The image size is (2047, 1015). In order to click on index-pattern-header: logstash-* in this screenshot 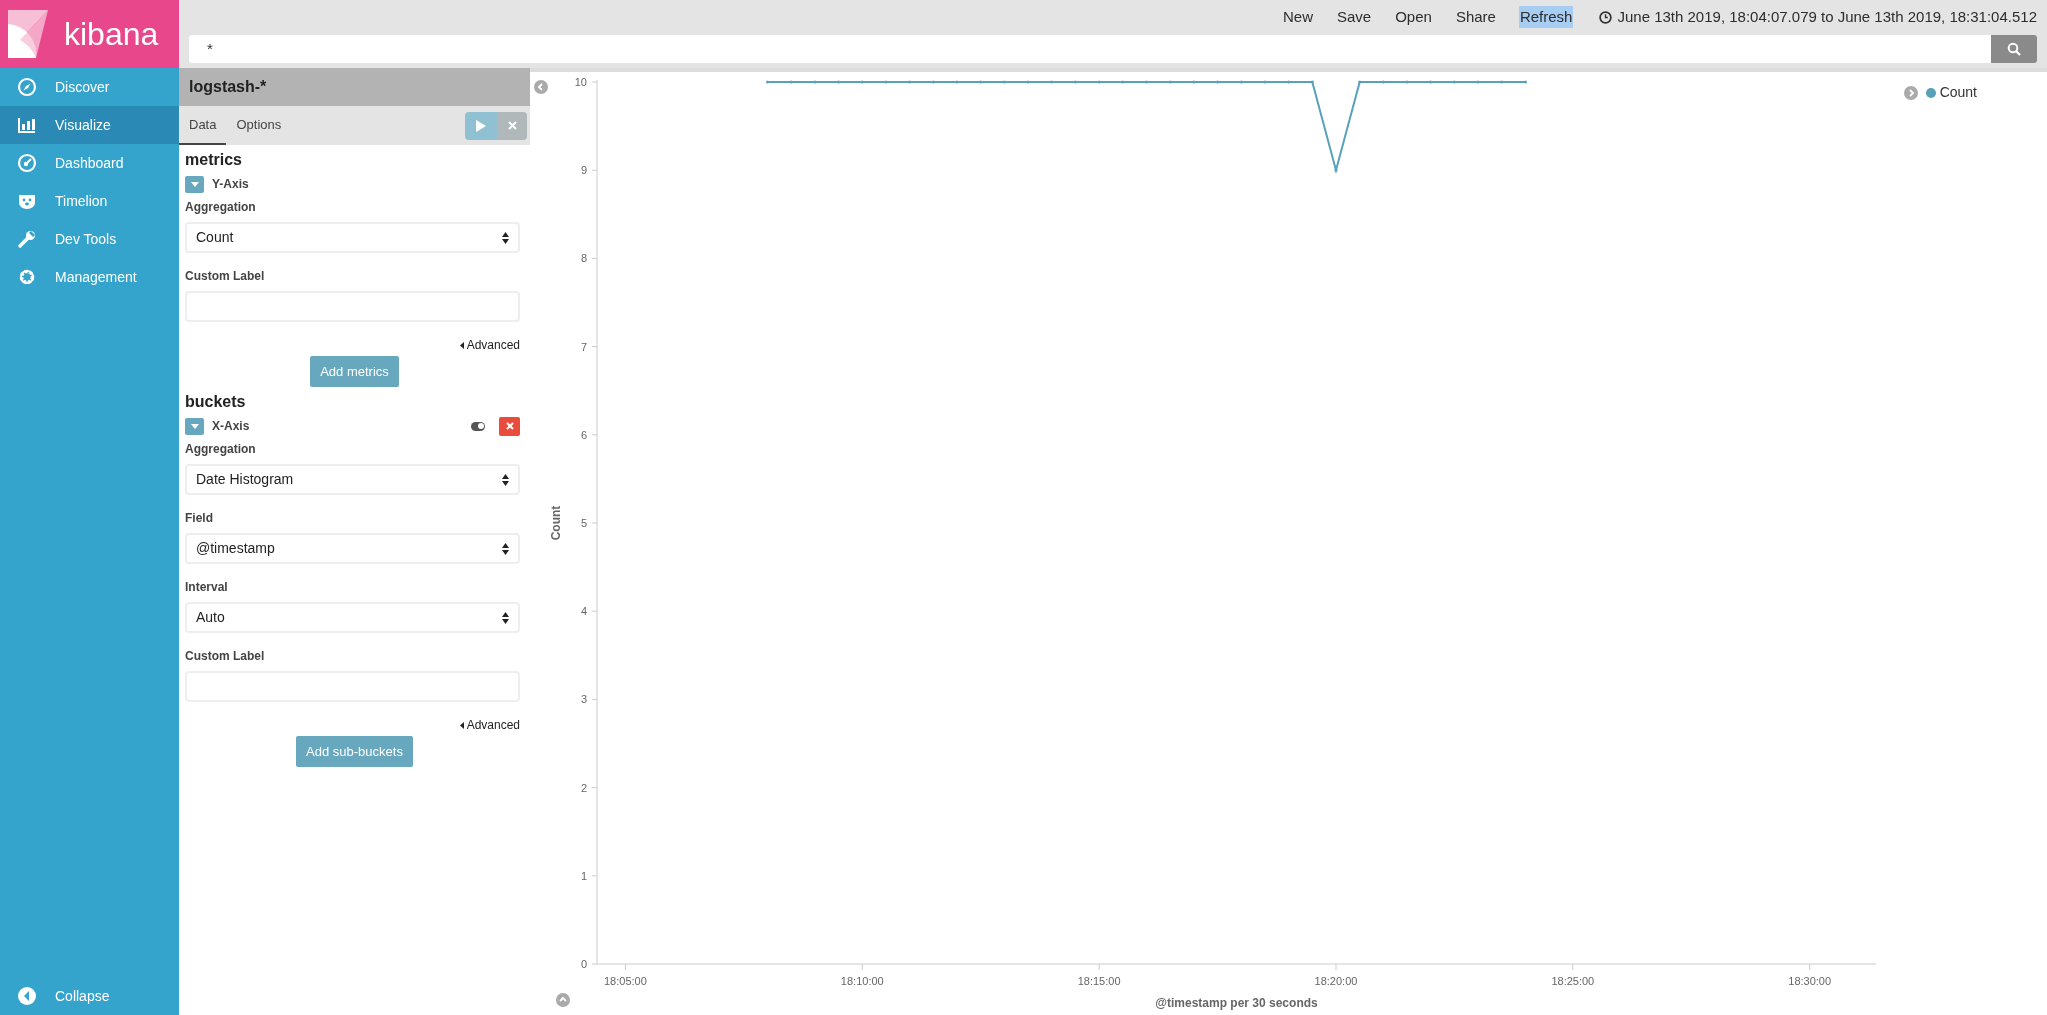, I will do `click(354, 87)`.